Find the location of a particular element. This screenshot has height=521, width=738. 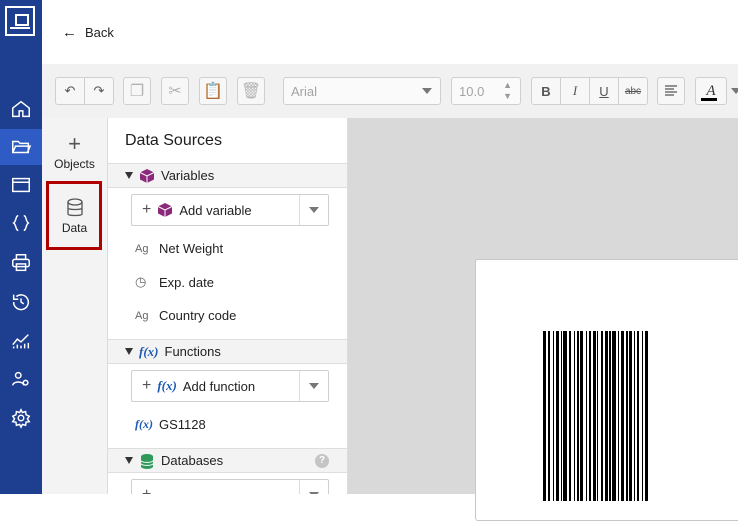

undo-redo-group: ↶ ↷ is located at coordinates (84, 91).